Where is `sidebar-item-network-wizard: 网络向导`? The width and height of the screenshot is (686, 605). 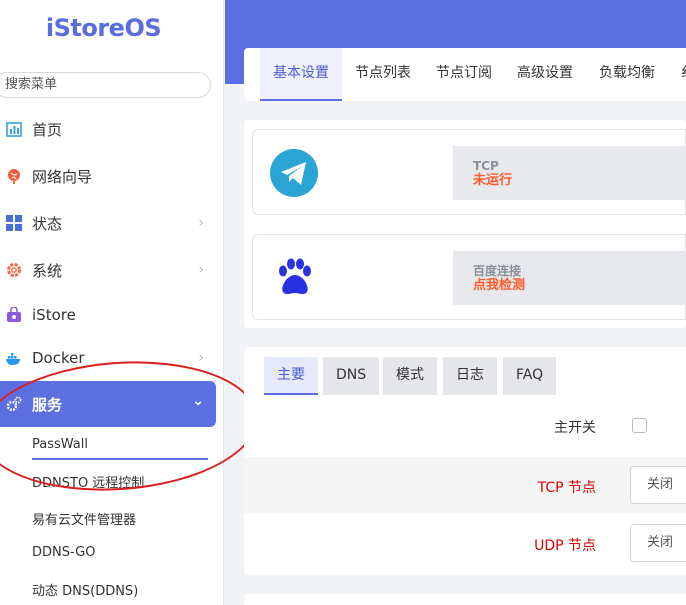
sidebar-item-network-wizard: 网络向导 is located at coordinates (108, 176).